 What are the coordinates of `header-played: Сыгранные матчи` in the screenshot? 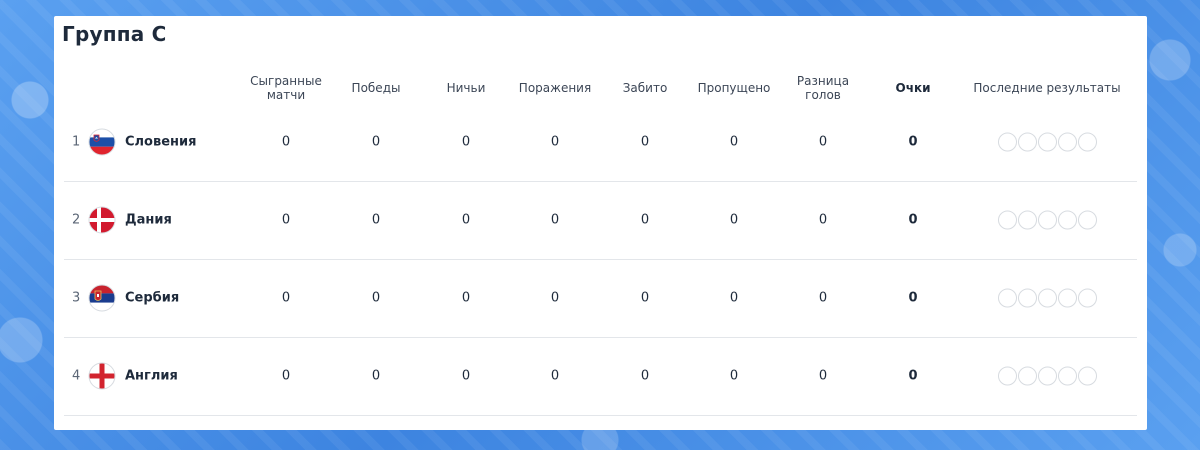 It's located at (286, 88).